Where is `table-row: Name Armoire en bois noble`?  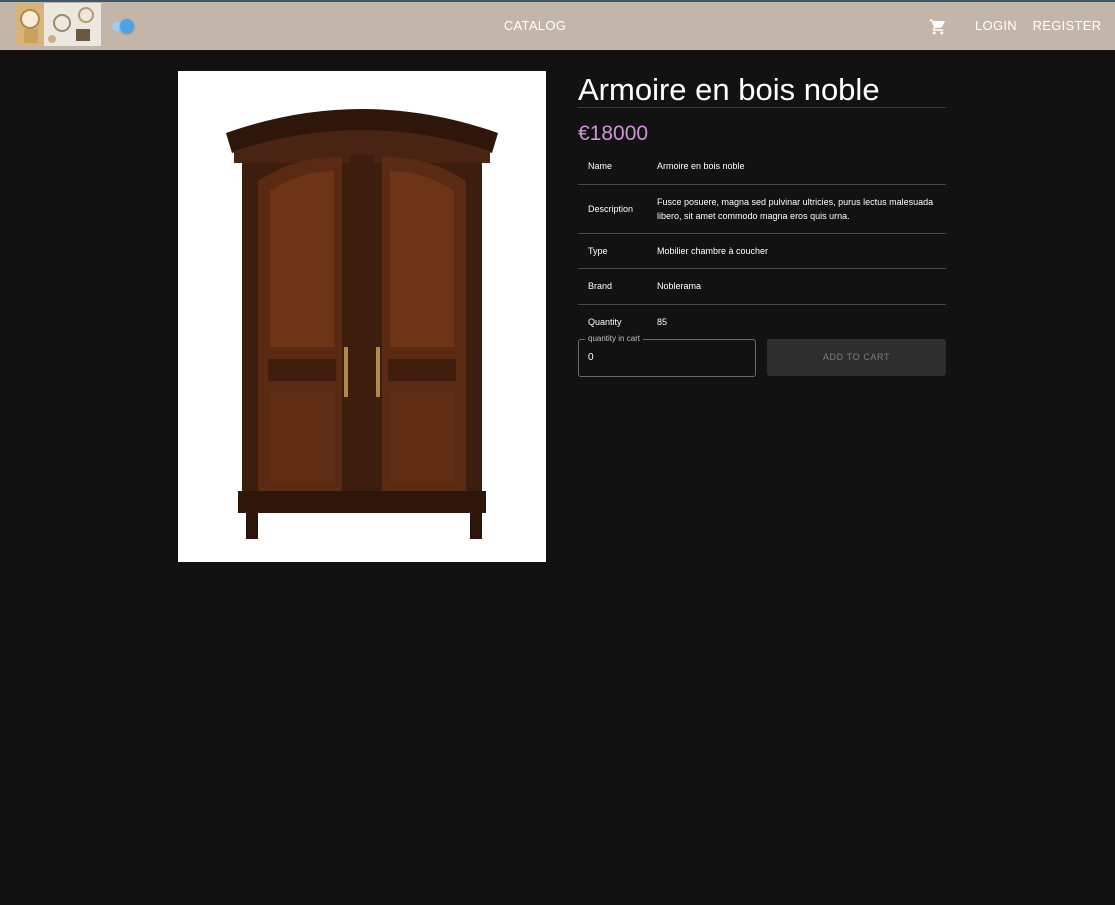
table-row: Name Armoire en bois noble is located at coordinates (762, 166).